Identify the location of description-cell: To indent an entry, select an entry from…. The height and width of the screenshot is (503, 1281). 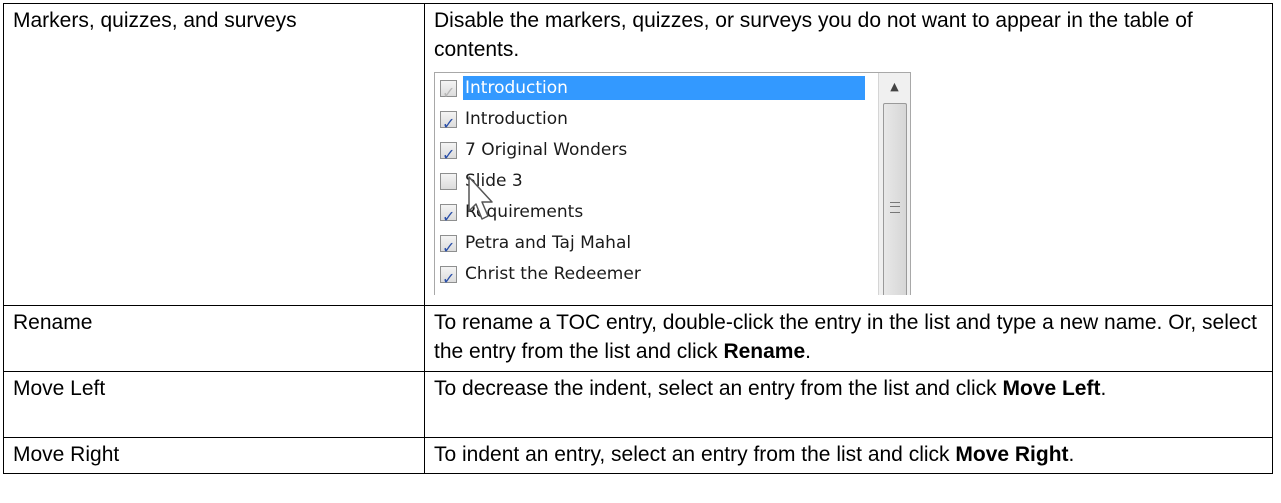
(848, 455).